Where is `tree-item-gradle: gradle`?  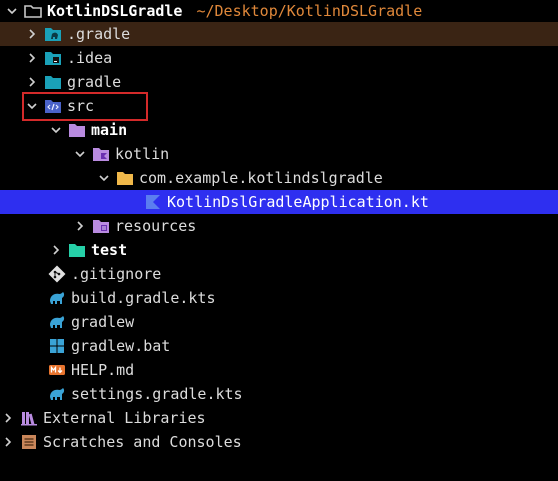
tree-item-gradle: gradle is located at coordinates (279, 82).